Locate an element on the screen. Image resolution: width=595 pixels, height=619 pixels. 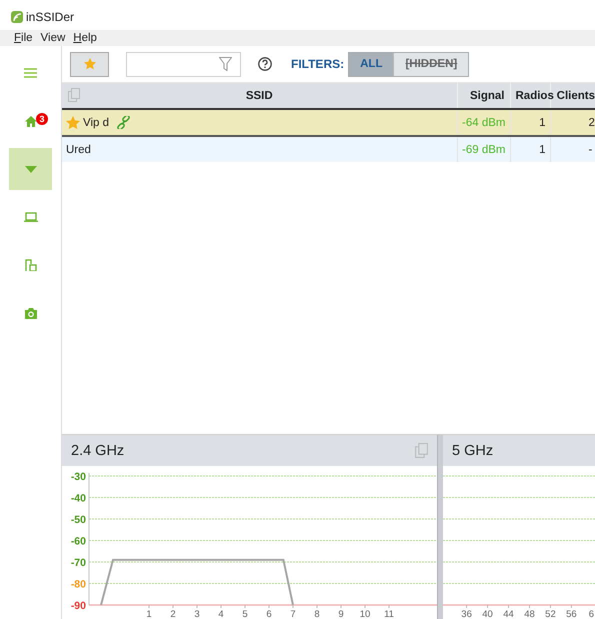
column-header: Signal is located at coordinates (483, 96).